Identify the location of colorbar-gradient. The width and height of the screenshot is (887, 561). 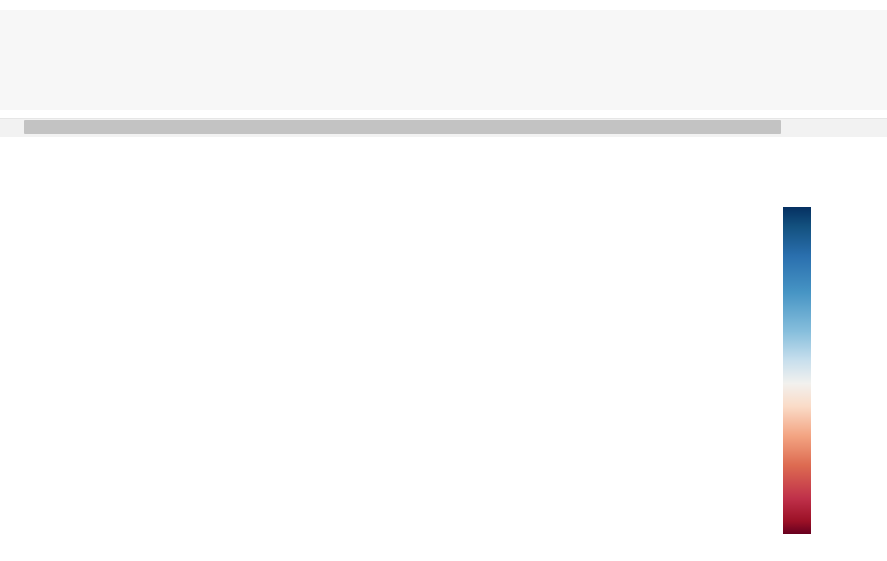
(797, 370).